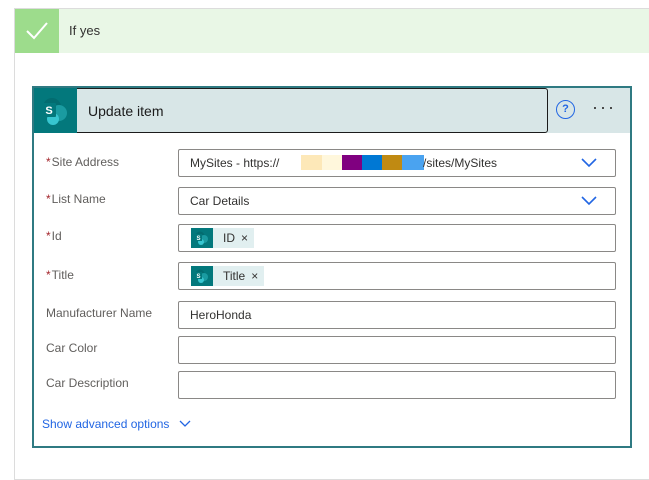 The image size is (649, 480). Describe the element at coordinates (397, 385) in the screenshot. I see `car-description-input` at that location.